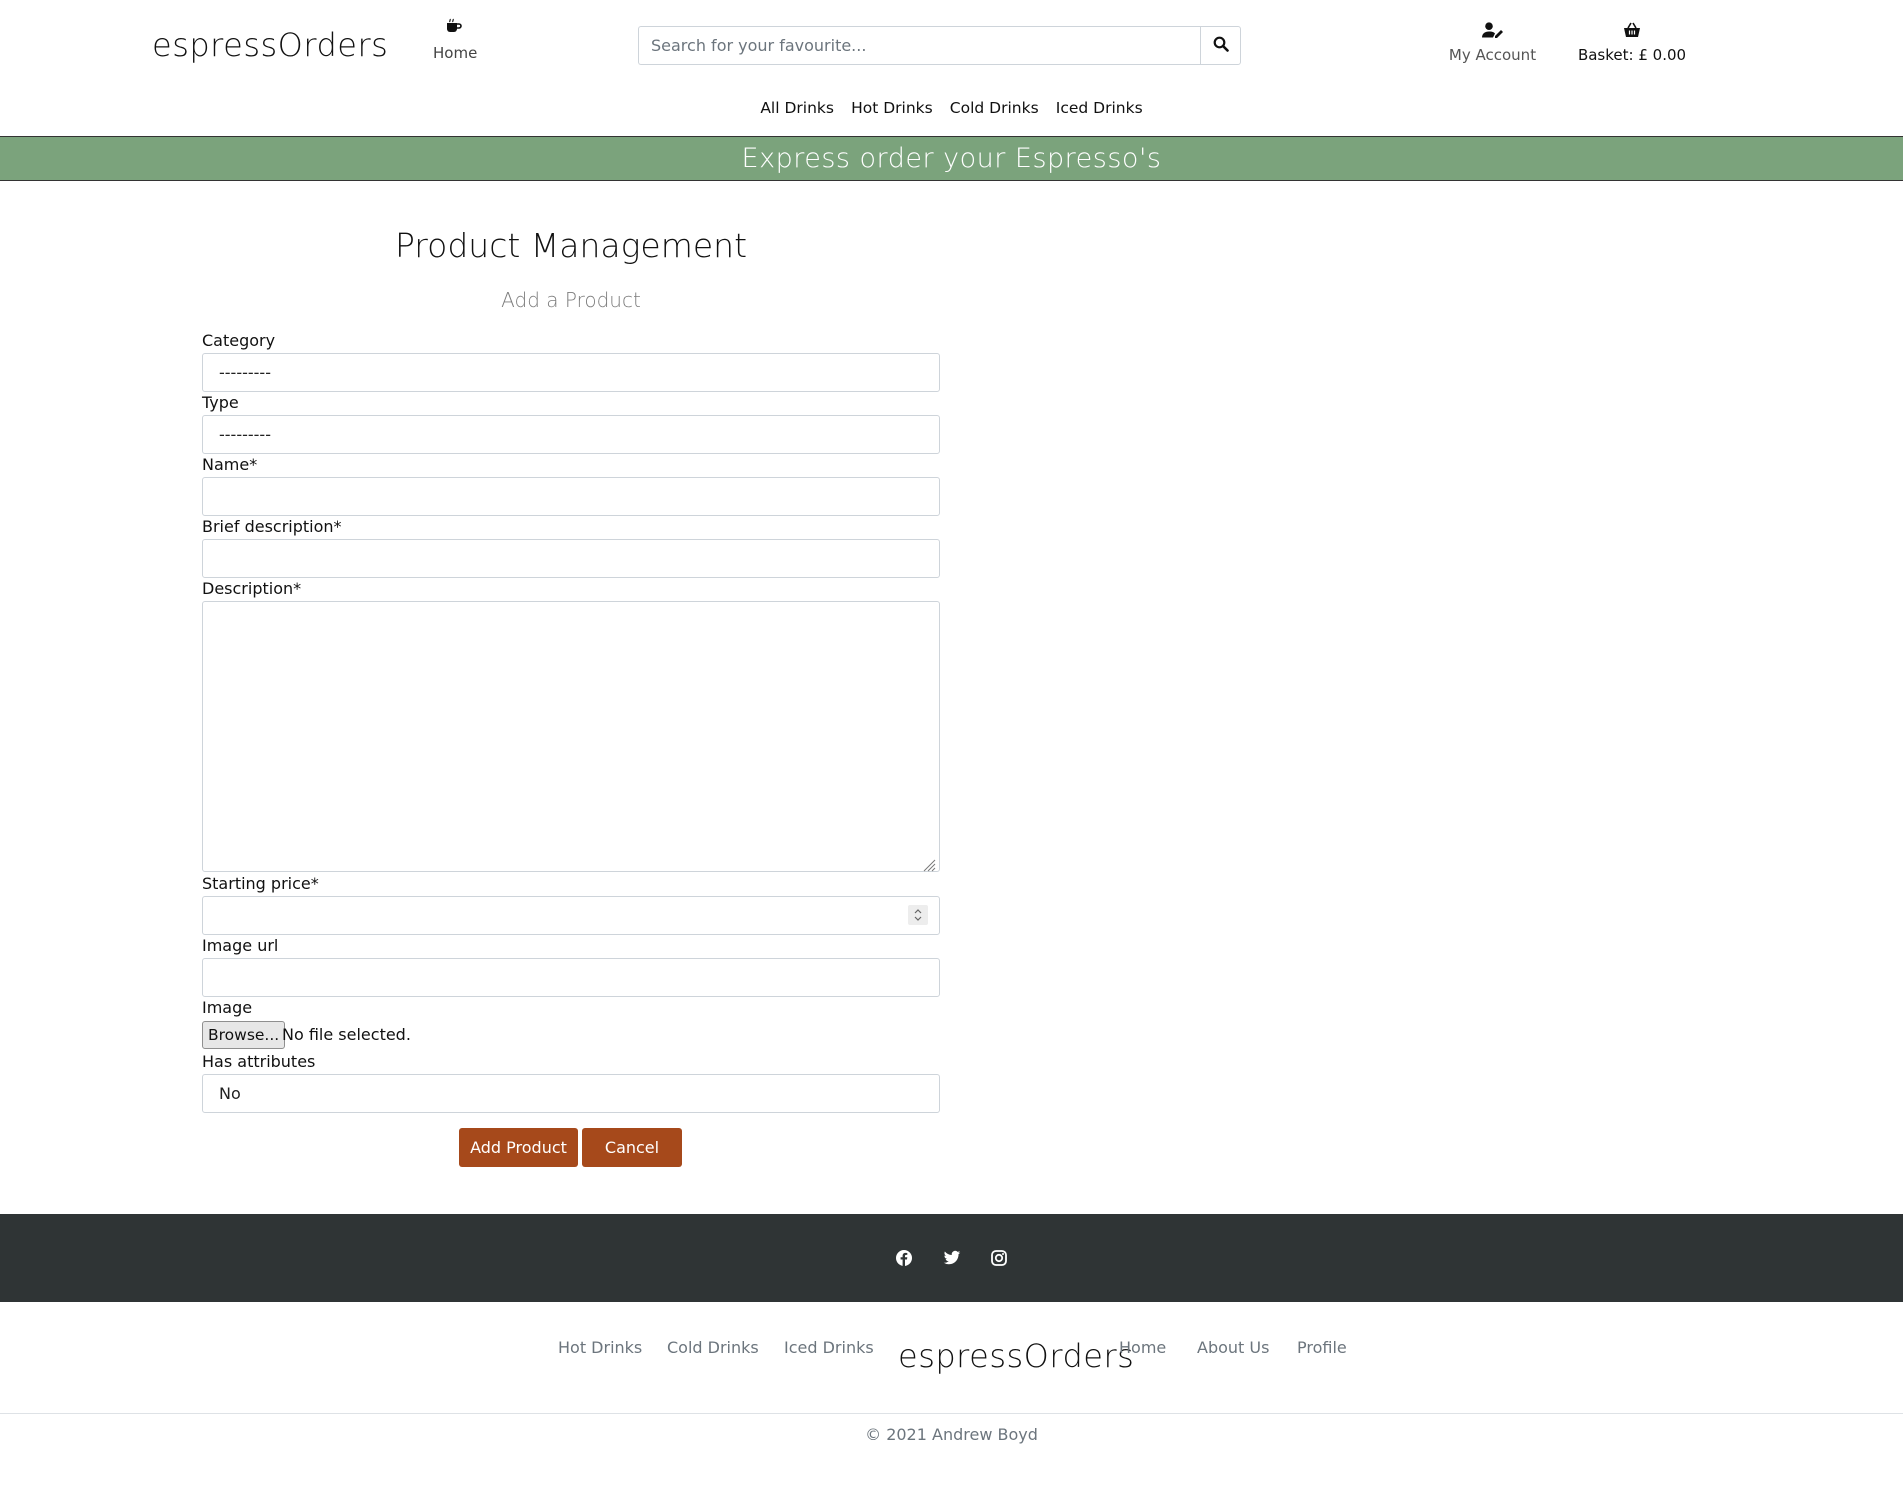  Describe the element at coordinates (999, 1258) in the screenshot. I see `instagram-icon` at that location.